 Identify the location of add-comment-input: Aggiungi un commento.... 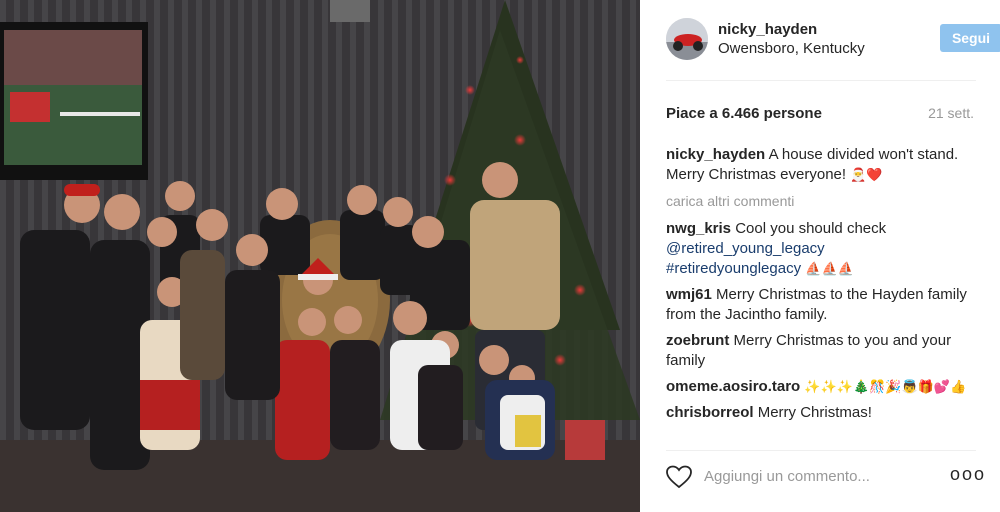
(787, 476).